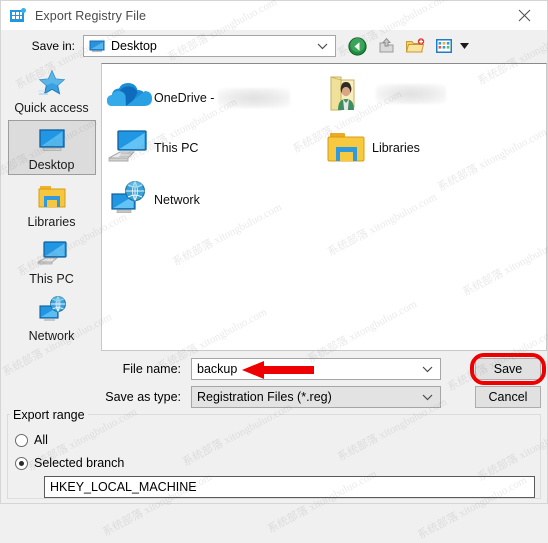 Image resolution: width=548 pixels, height=543 pixels. What do you see at coordinates (31, 440) in the screenshot?
I see `radio-all: All` at bounding box center [31, 440].